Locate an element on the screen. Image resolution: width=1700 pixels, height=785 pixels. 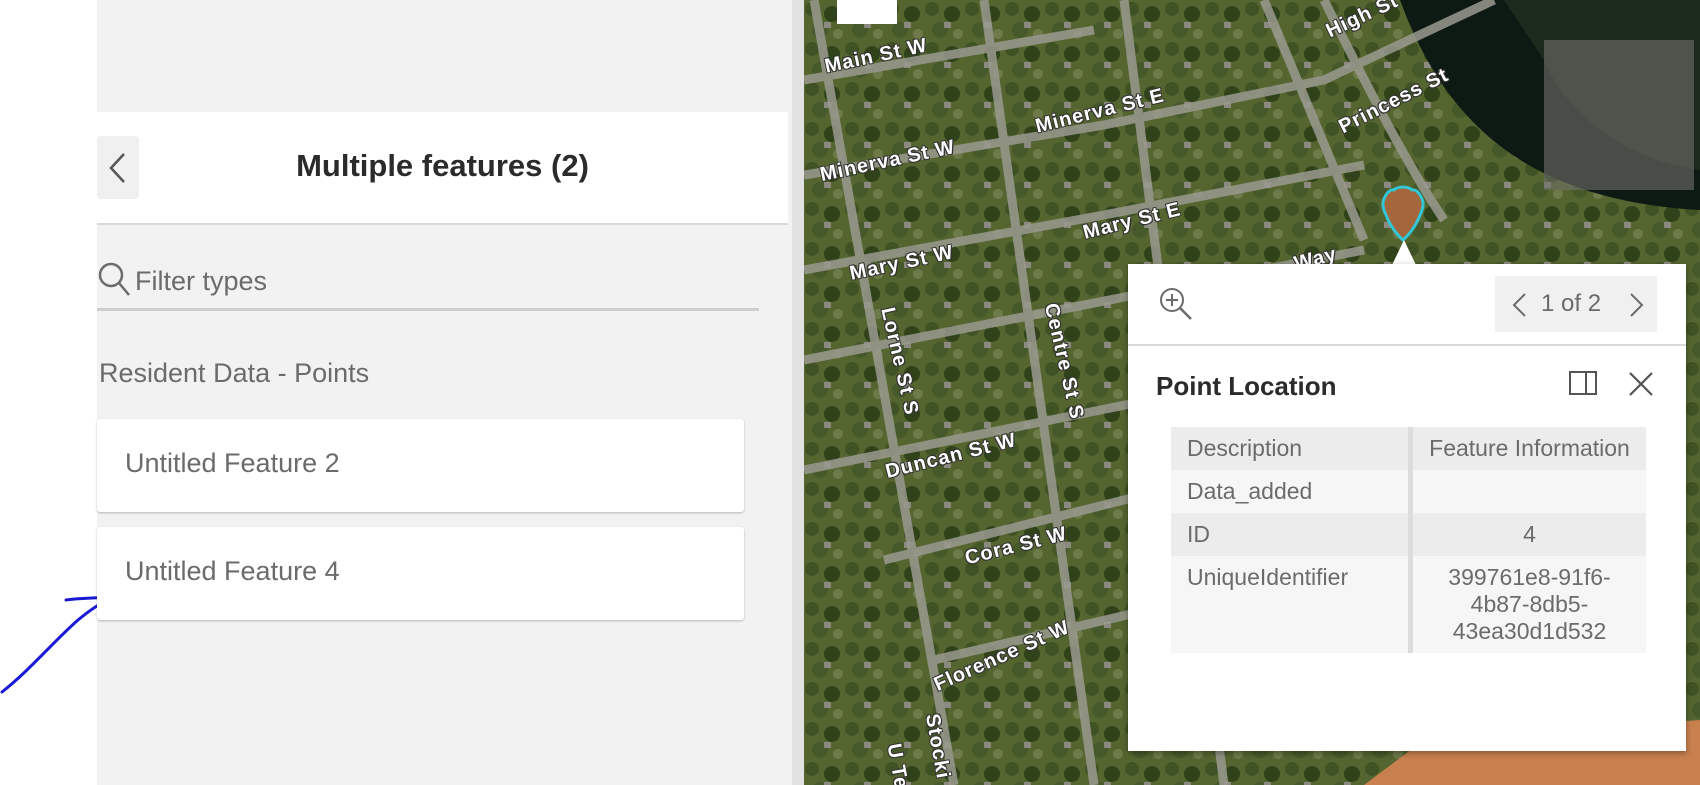
panel-title: Multiple features (2) is located at coordinates (442, 165).